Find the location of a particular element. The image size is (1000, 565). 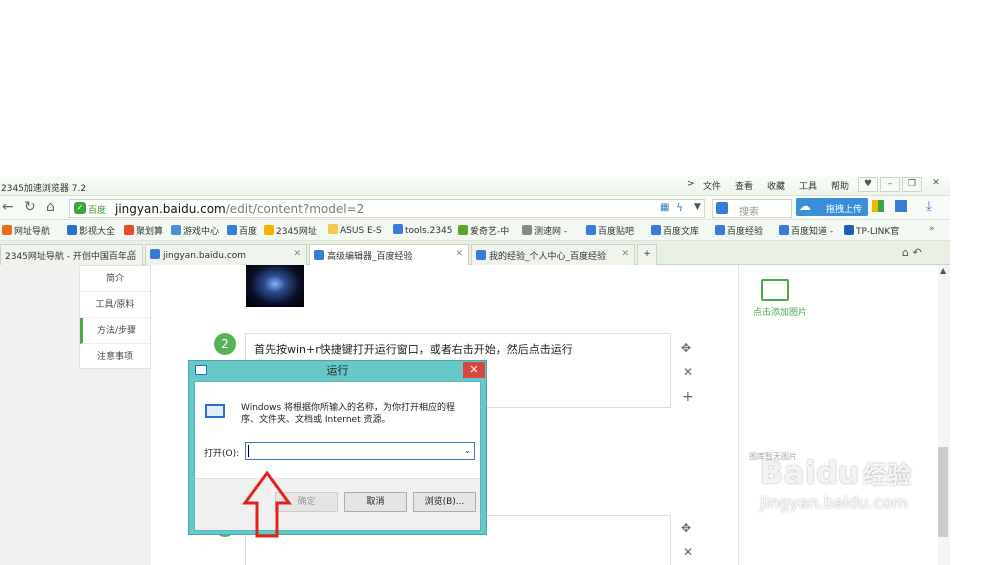

nav-item-steps: 方法/步骤 is located at coordinates (115, 331).